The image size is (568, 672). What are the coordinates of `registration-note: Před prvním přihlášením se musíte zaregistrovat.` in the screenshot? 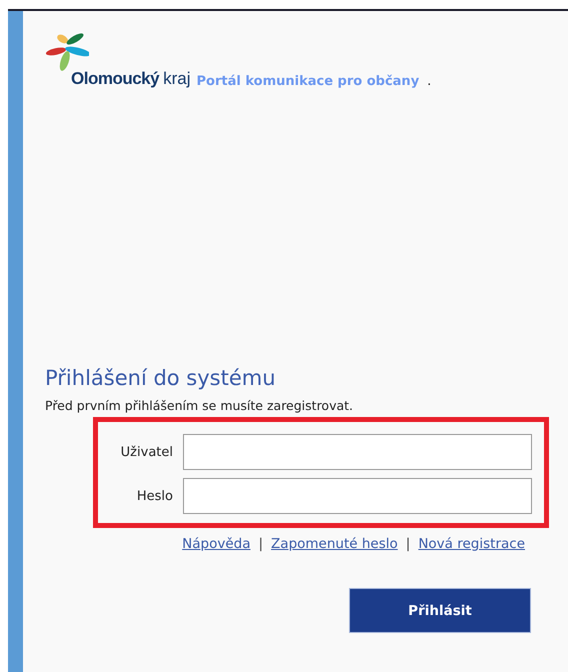 It's located at (199, 406).